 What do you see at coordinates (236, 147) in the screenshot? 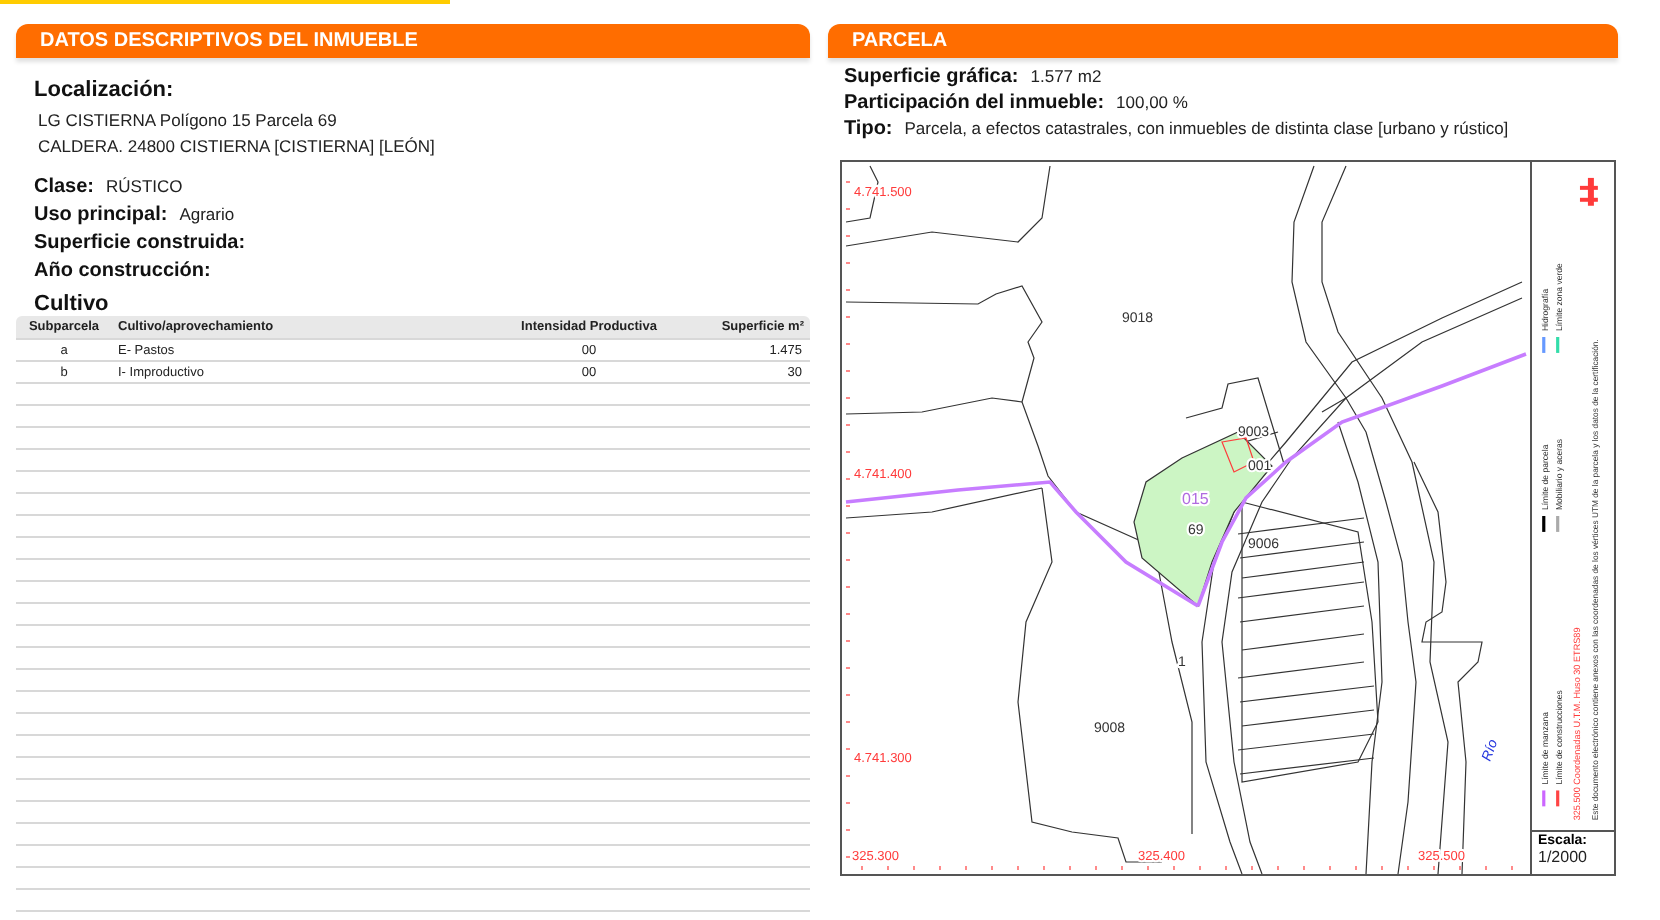
I see `address-line: CALDERA. 24800 CISTIERNA [CISTIERNA] [LEÓN]` at bounding box center [236, 147].